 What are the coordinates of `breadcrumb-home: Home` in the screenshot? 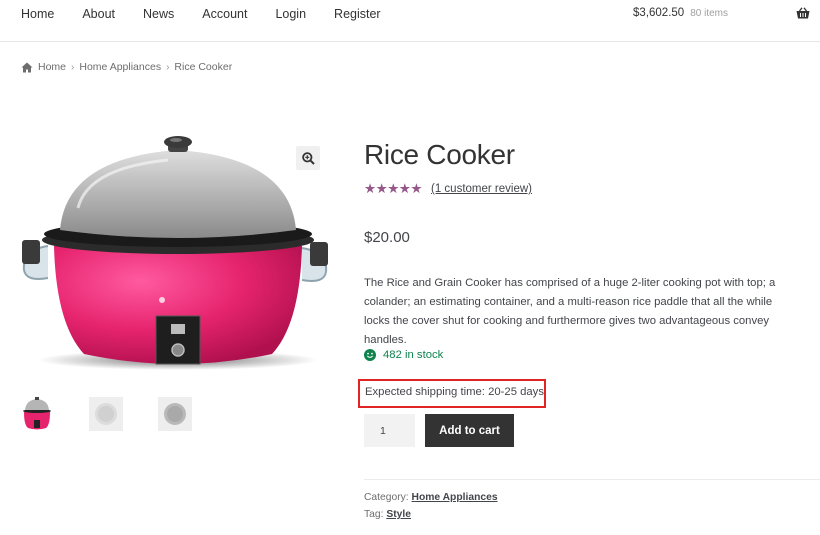 It's located at (52, 67).